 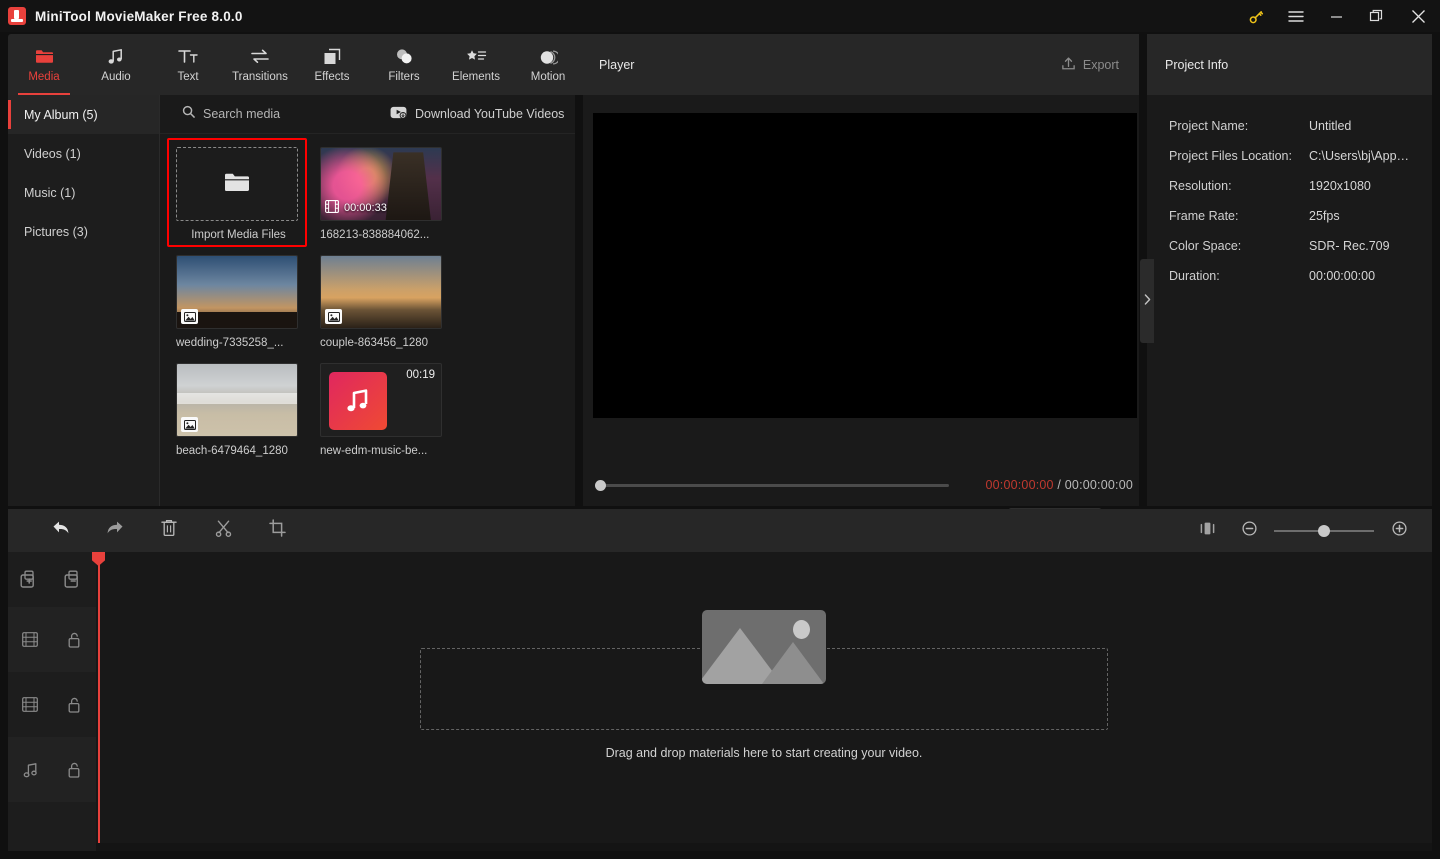 I want to click on placeholder-mountain-right, so click(x=793, y=663).